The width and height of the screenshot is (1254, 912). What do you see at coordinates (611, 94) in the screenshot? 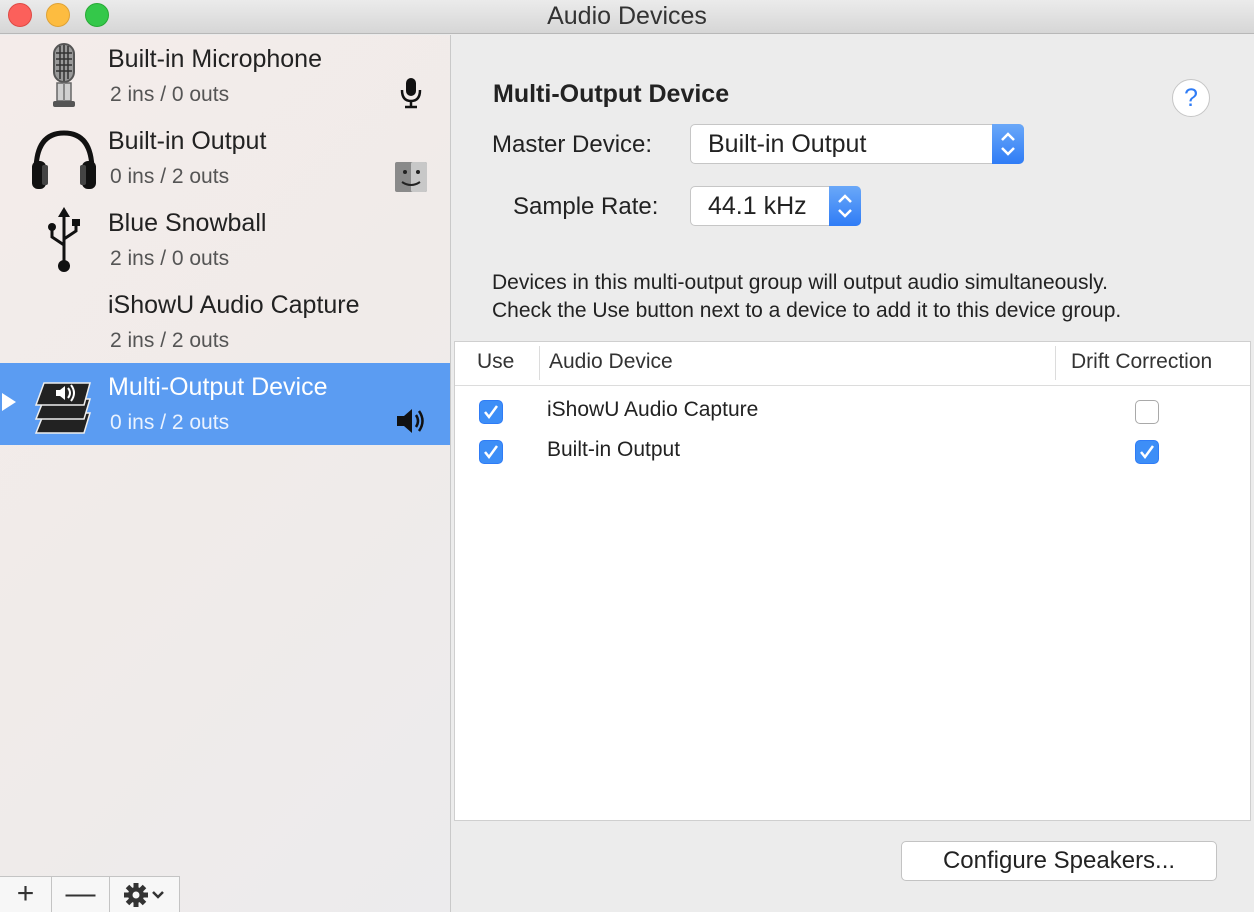
I see `device-title: Multi-Output Device` at bounding box center [611, 94].